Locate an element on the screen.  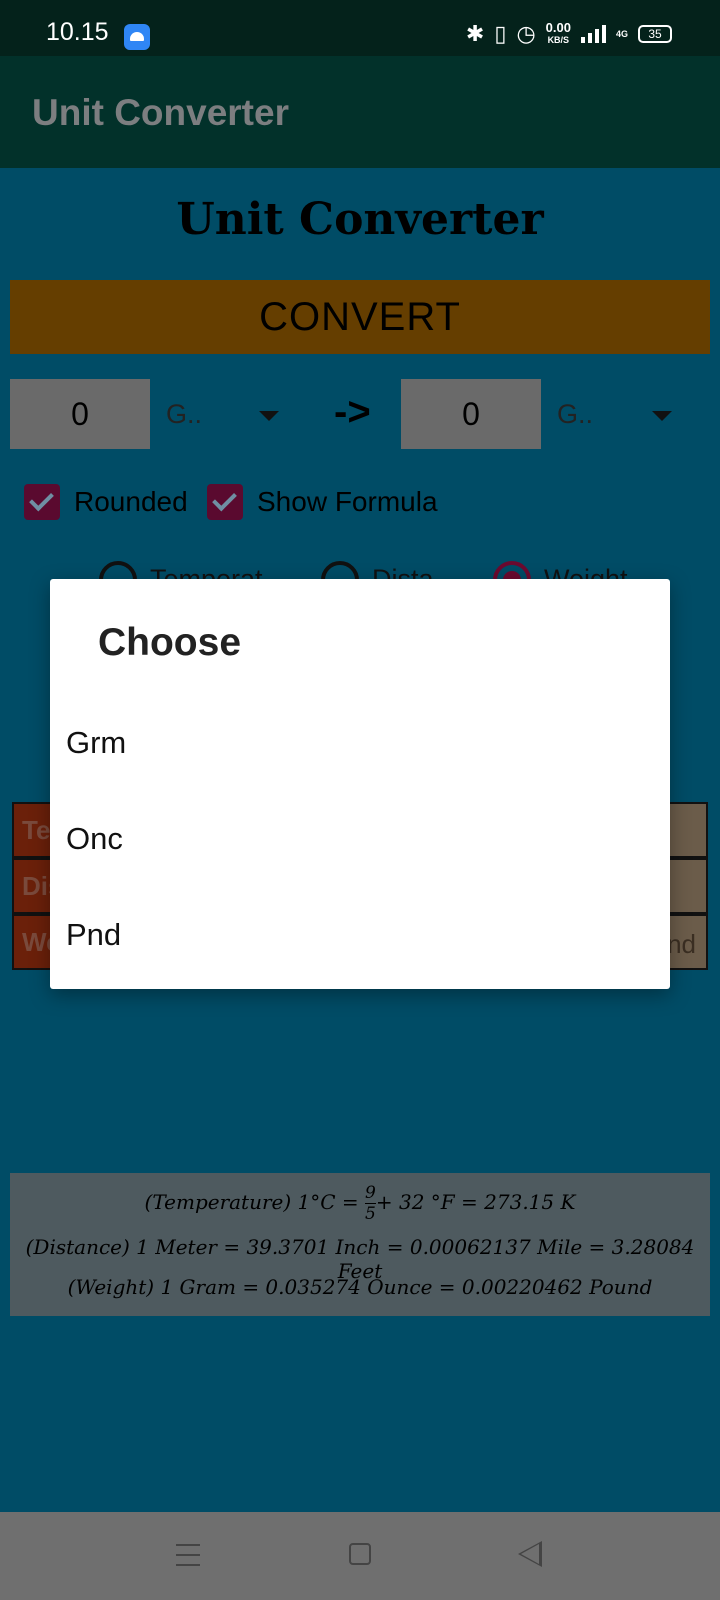
option-onc: Onc is located at coordinates (360, 839).